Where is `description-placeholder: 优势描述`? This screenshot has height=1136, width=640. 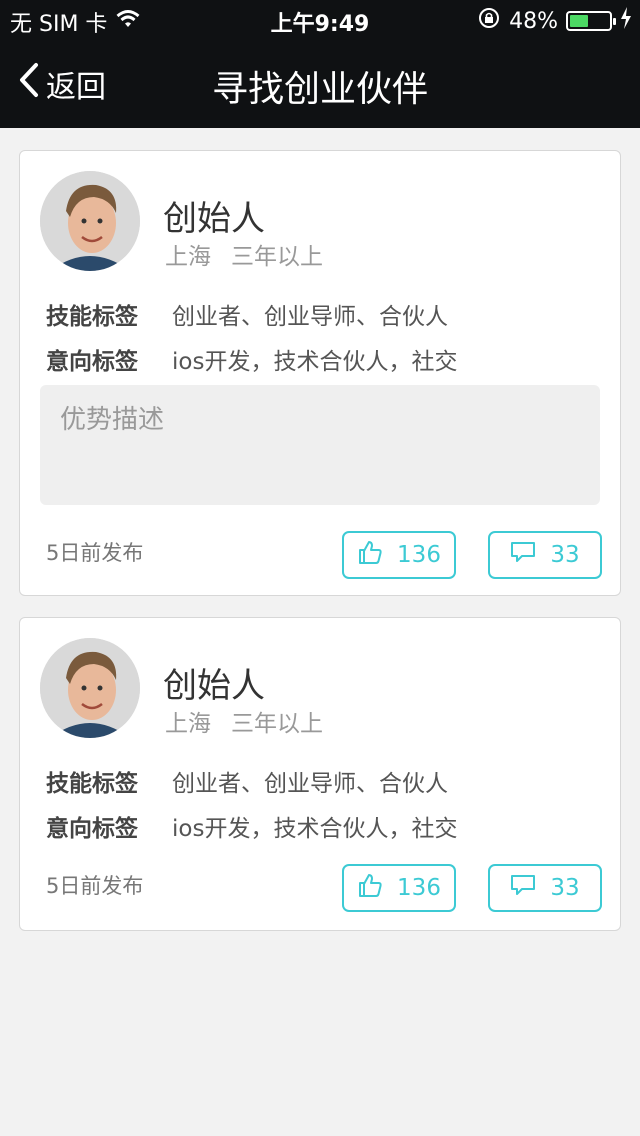
description-placeholder: 优势描述 is located at coordinates (112, 420).